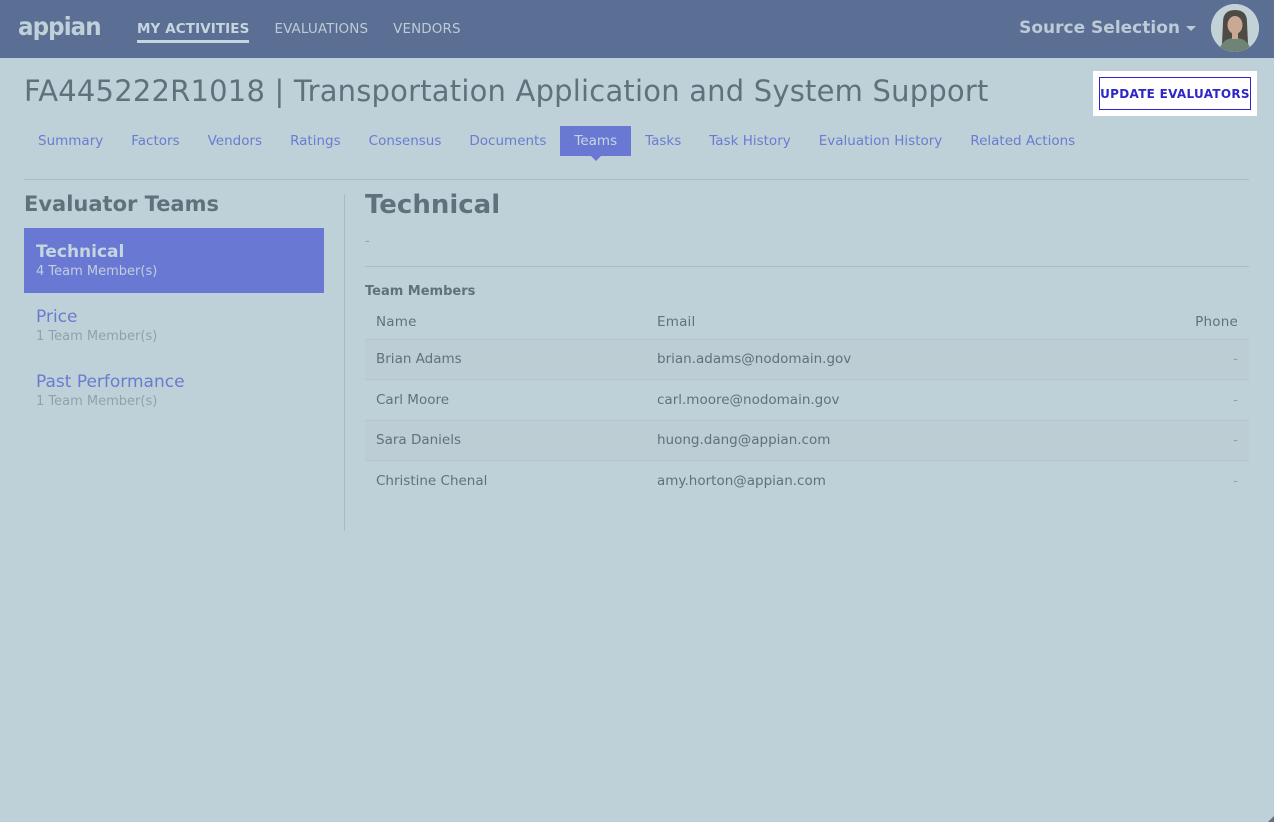 Image resolution: width=1274 pixels, height=822 pixels. Describe the element at coordinates (420, 291) in the screenshot. I see `team-members-label: Team Members` at that location.